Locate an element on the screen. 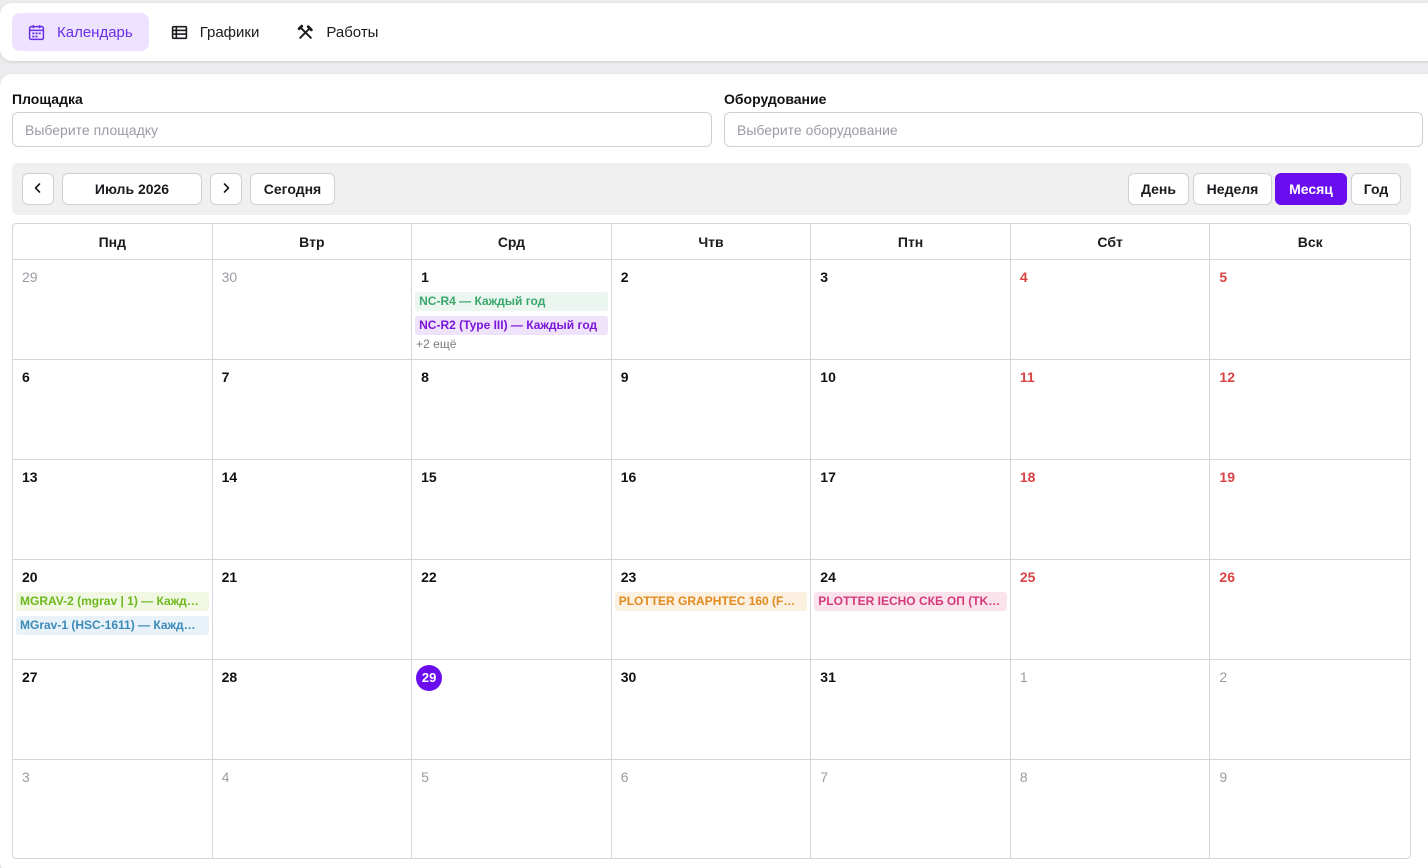 Image resolution: width=1428 pixels, height=868 pixels. equipment-filter-label: Оборудование is located at coordinates (775, 99).